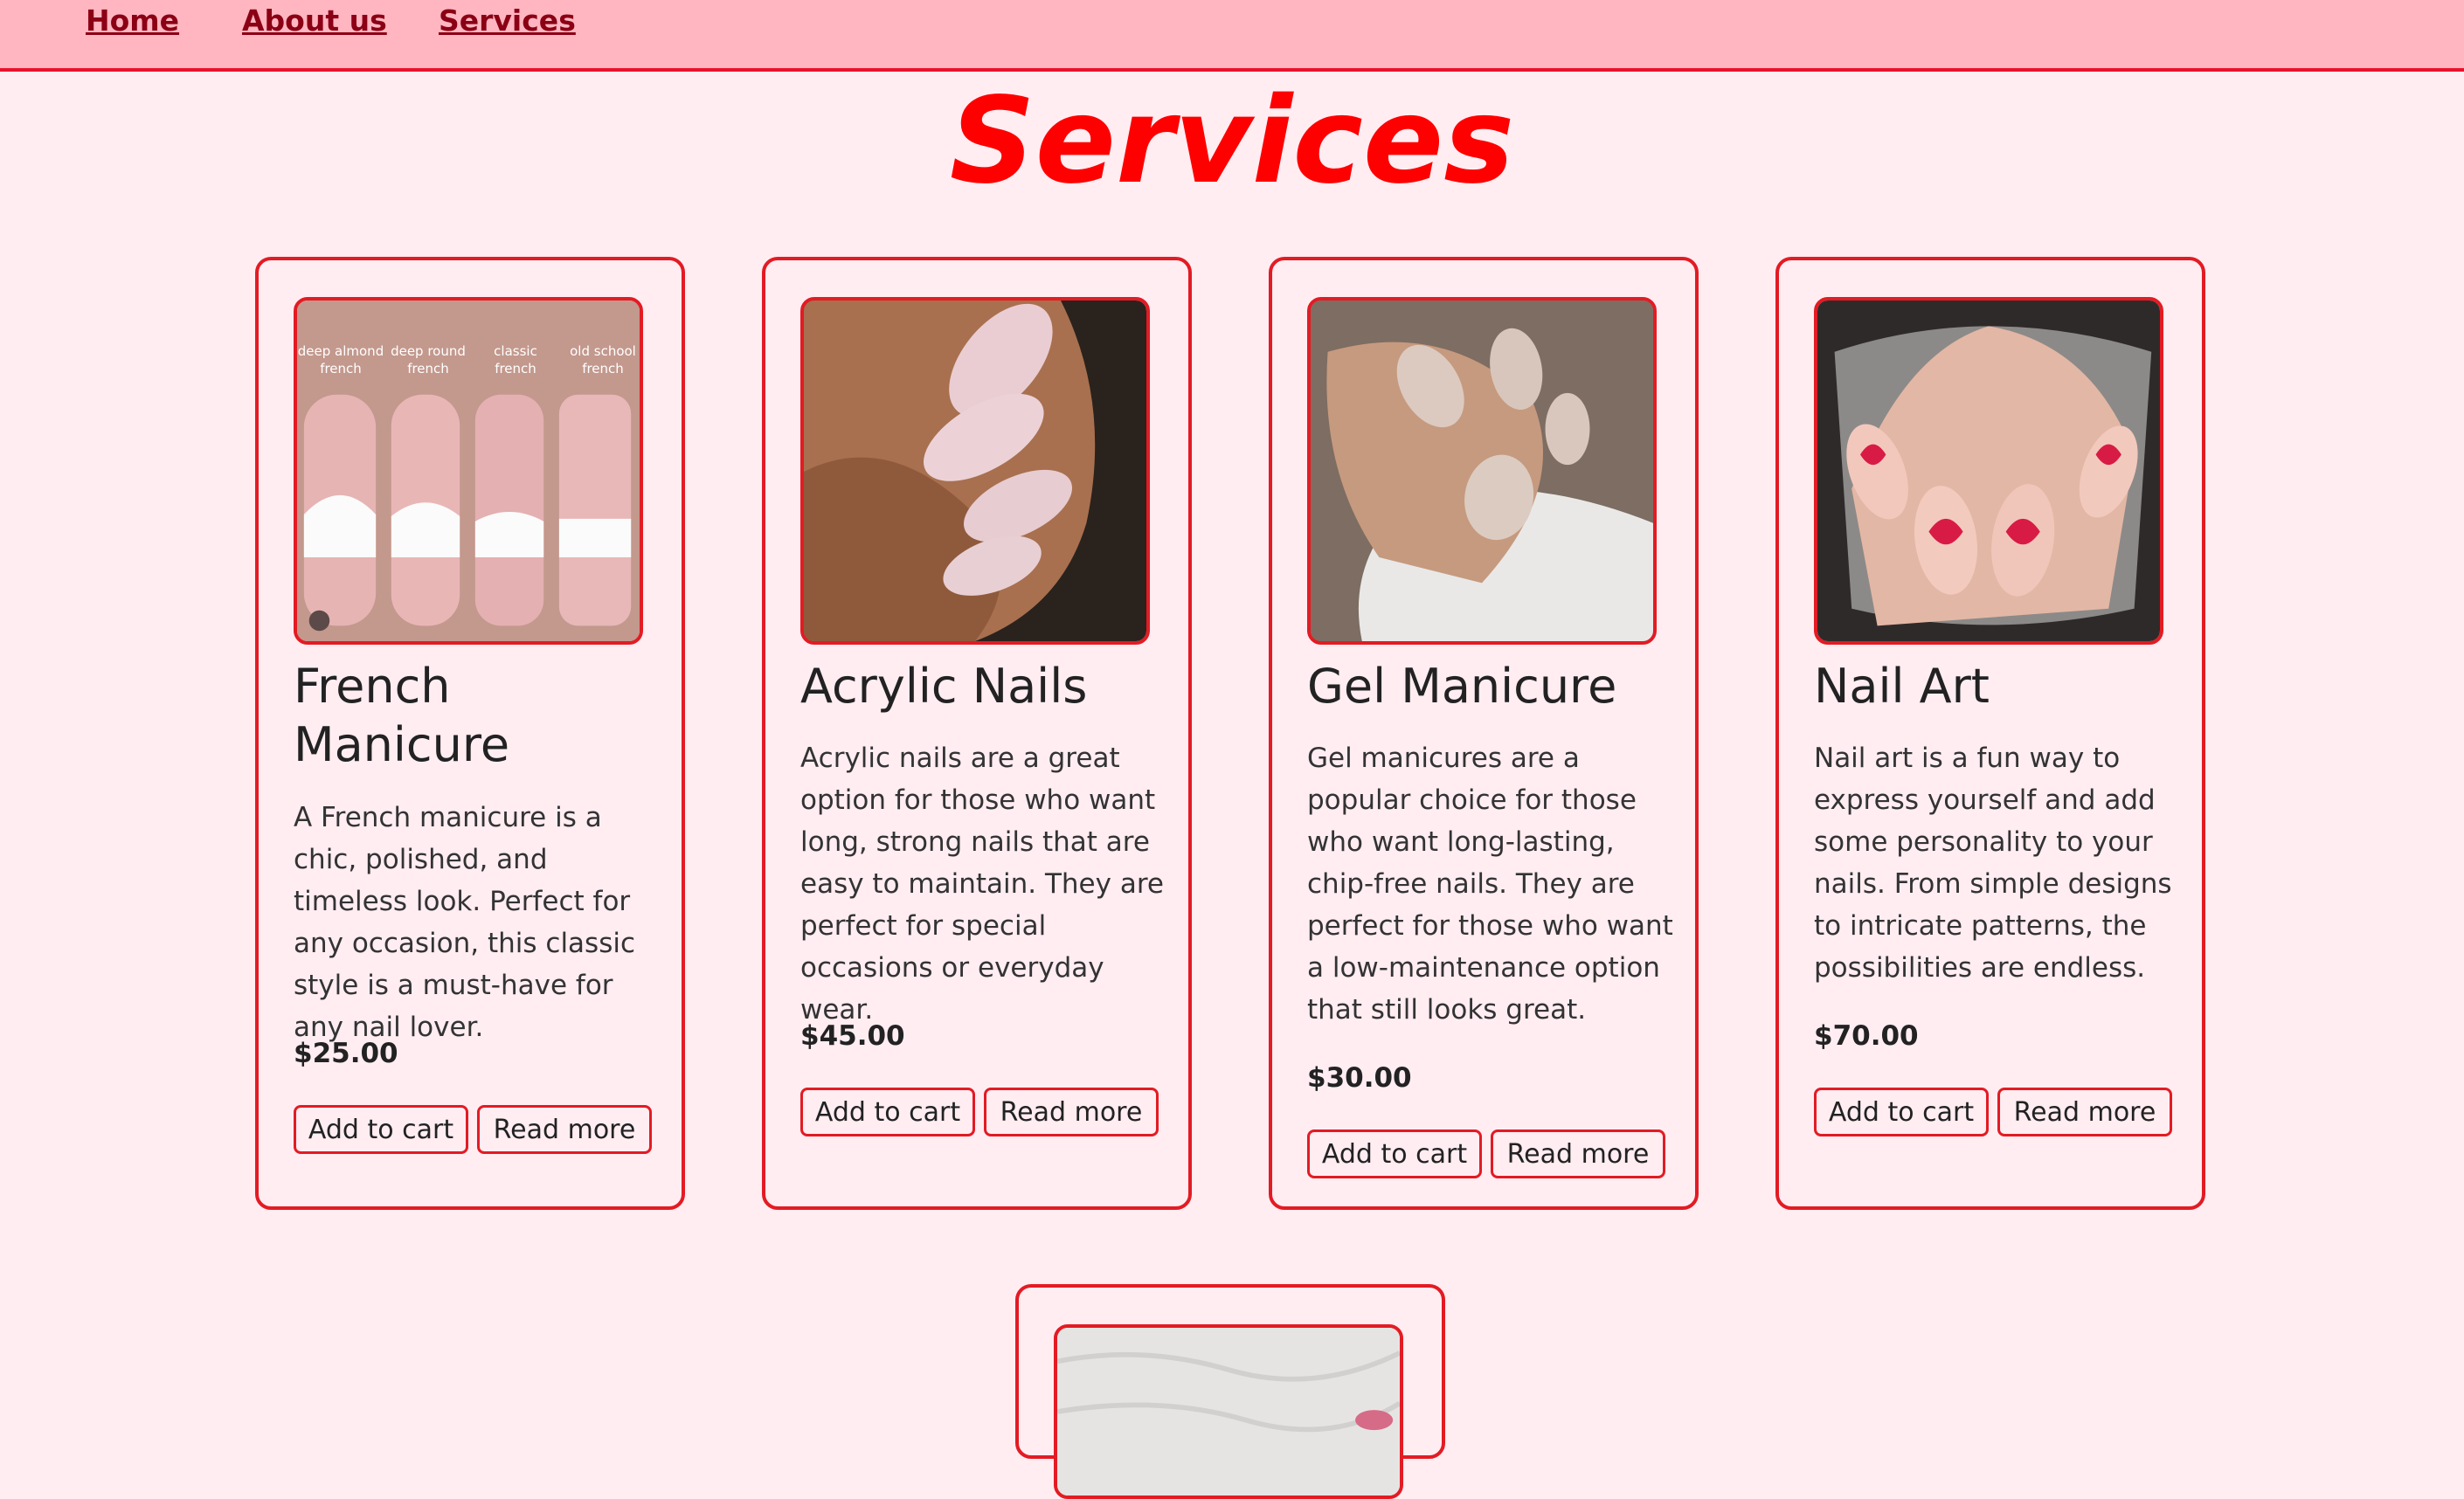 The width and height of the screenshot is (2464, 1499). Describe the element at coordinates (402, 715) in the screenshot. I see `card-title: French Manicure` at that location.